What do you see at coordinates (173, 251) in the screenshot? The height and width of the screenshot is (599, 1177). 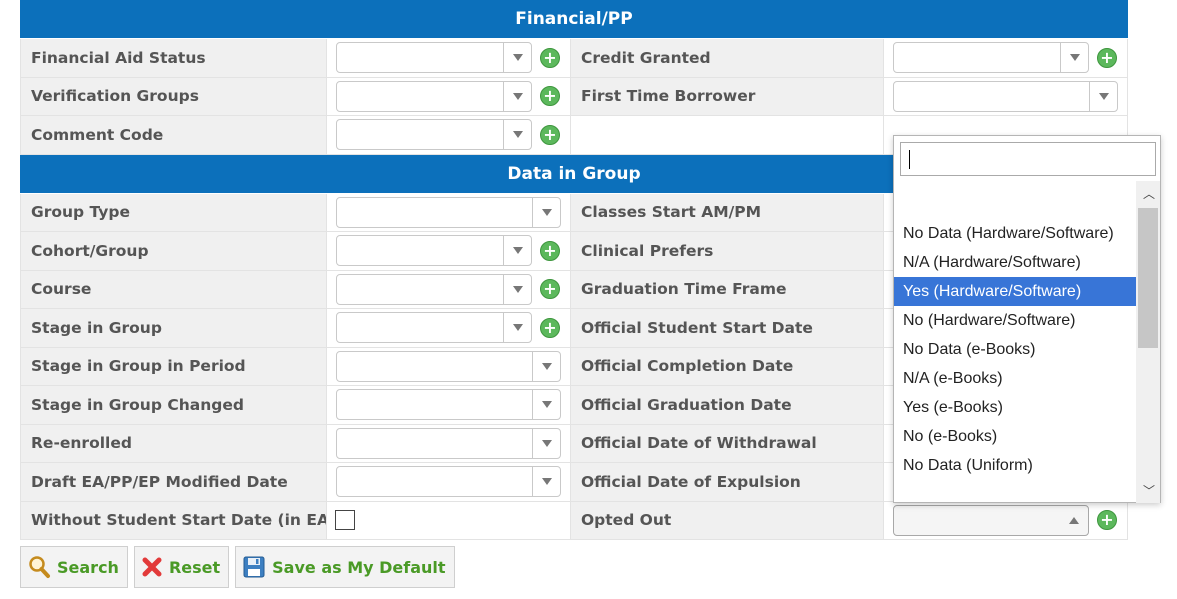 I see `label-cohort-group: Cohort/Group` at bounding box center [173, 251].